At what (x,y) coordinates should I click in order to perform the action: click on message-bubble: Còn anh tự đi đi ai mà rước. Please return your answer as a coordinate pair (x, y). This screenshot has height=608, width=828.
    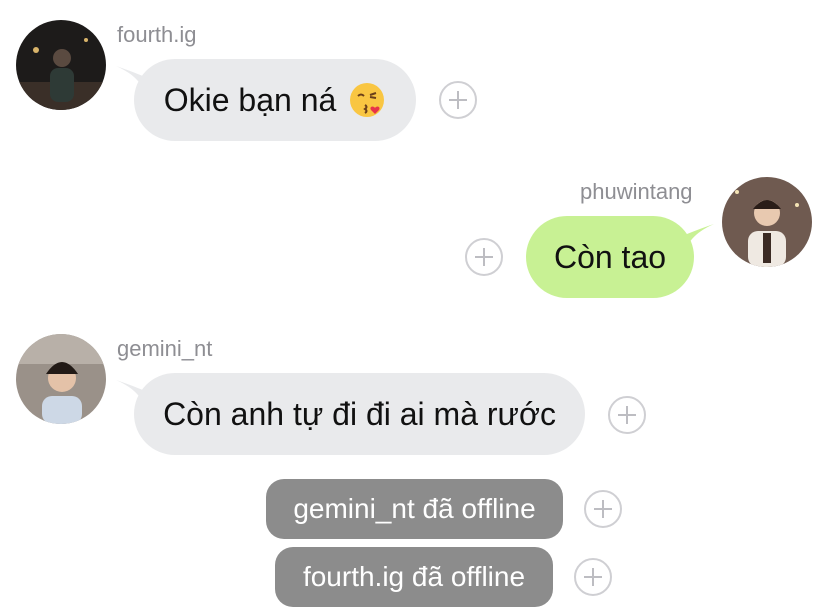
    Looking at the image, I should click on (359, 414).